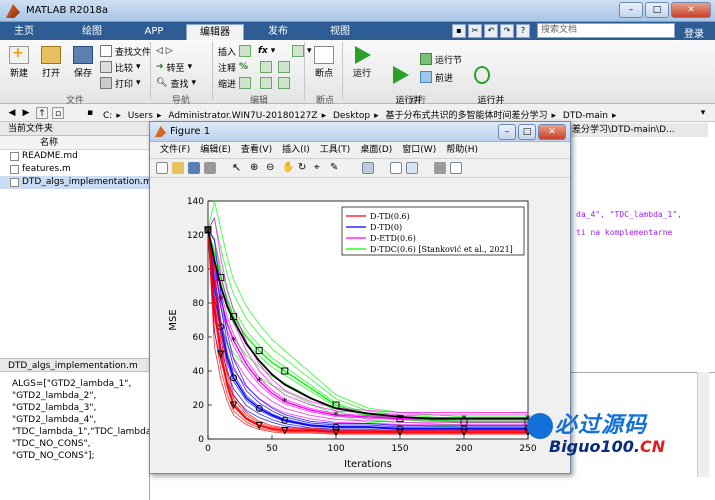  I want to click on login-link: 登录, so click(694, 32).